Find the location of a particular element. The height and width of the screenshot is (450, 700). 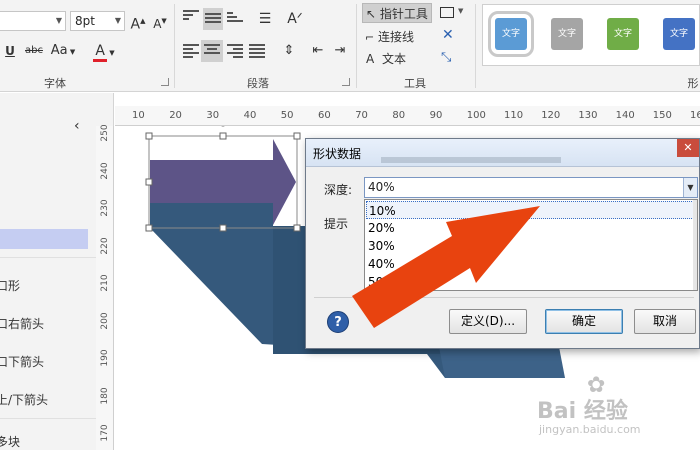

connector-icon: ⌐ is located at coordinates (370, 37).